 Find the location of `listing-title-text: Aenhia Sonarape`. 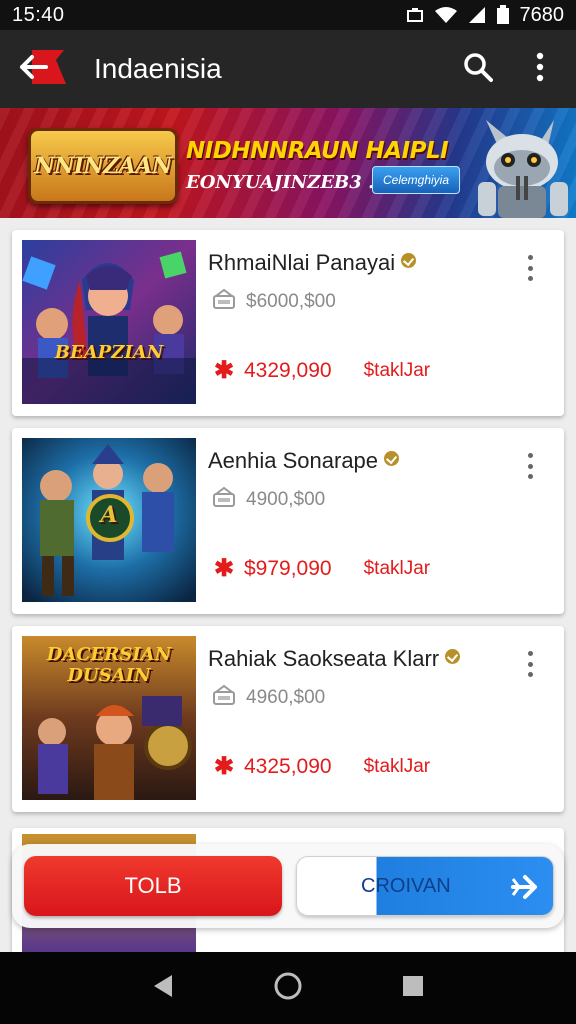

listing-title-text: Aenhia Sonarape is located at coordinates (293, 460).